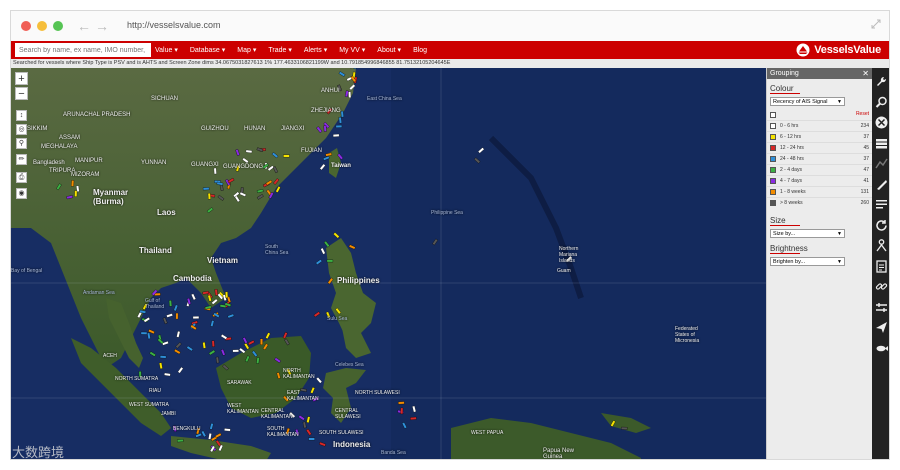 The width and height of the screenshot is (900, 470). I want to click on filter-icon, so click(881, 122).